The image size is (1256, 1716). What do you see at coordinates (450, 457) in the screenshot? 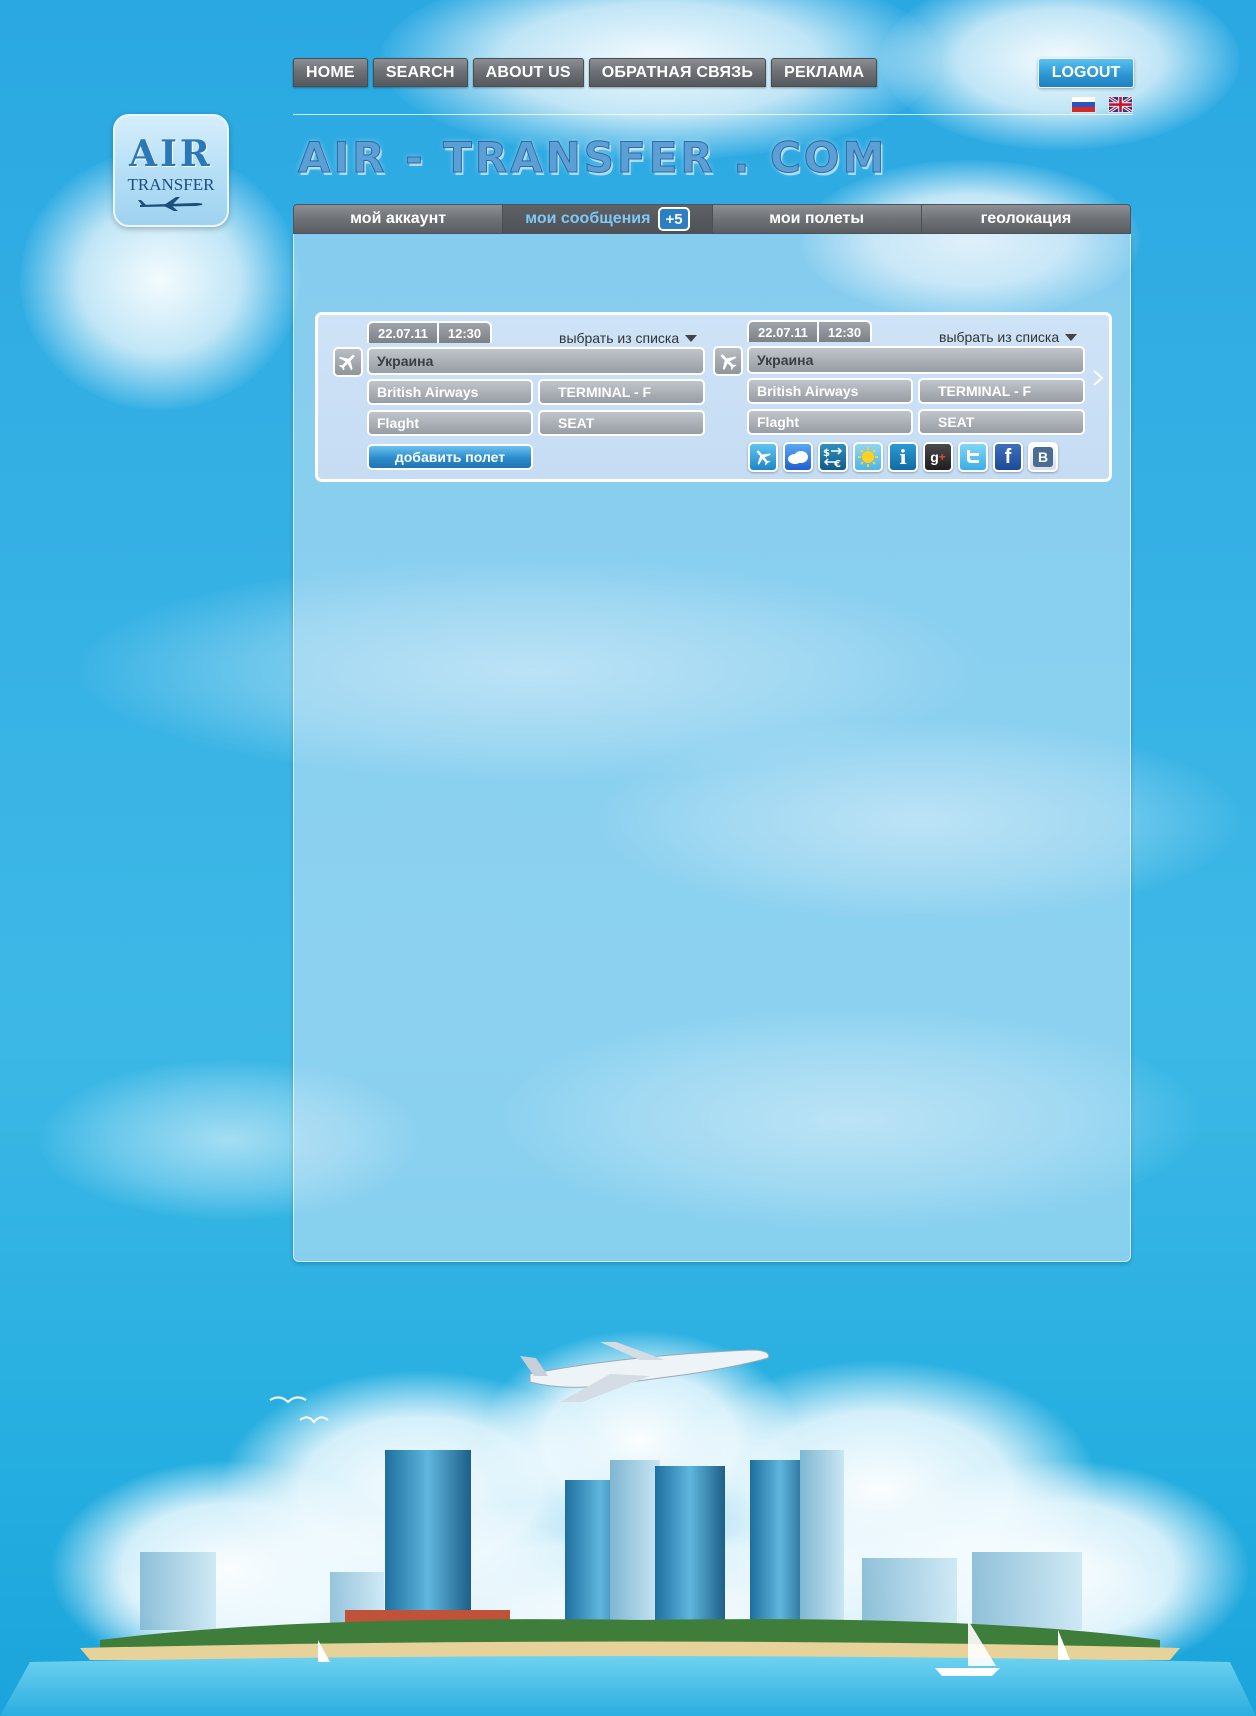
I see `add-flight-button: добавить полет` at bounding box center [450, 457].